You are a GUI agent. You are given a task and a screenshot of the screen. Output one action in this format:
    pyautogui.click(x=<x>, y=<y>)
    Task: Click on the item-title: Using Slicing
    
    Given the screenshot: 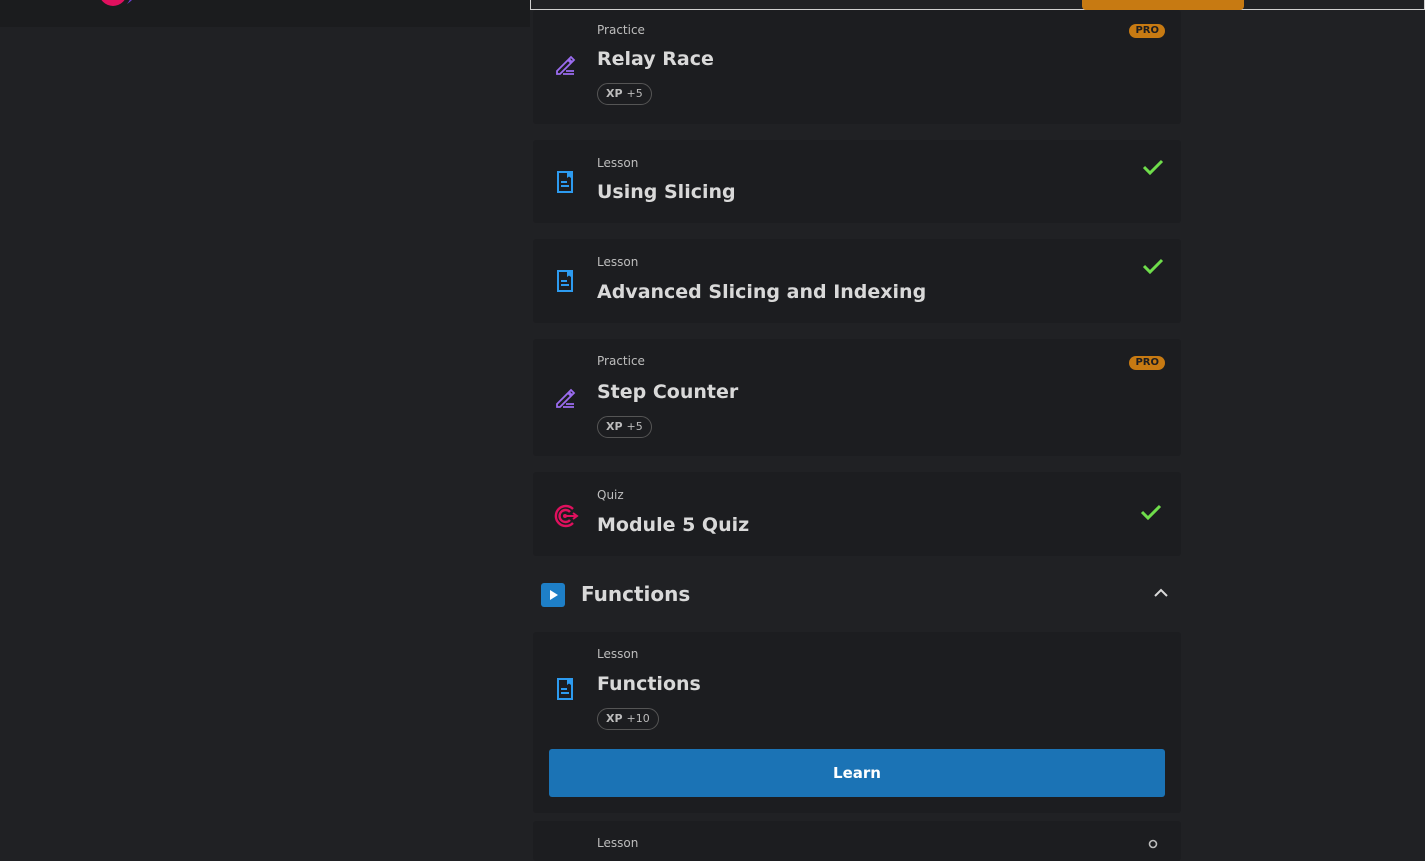 What is the action you would take?
    pyautogui.click(x=666, y=192)
    